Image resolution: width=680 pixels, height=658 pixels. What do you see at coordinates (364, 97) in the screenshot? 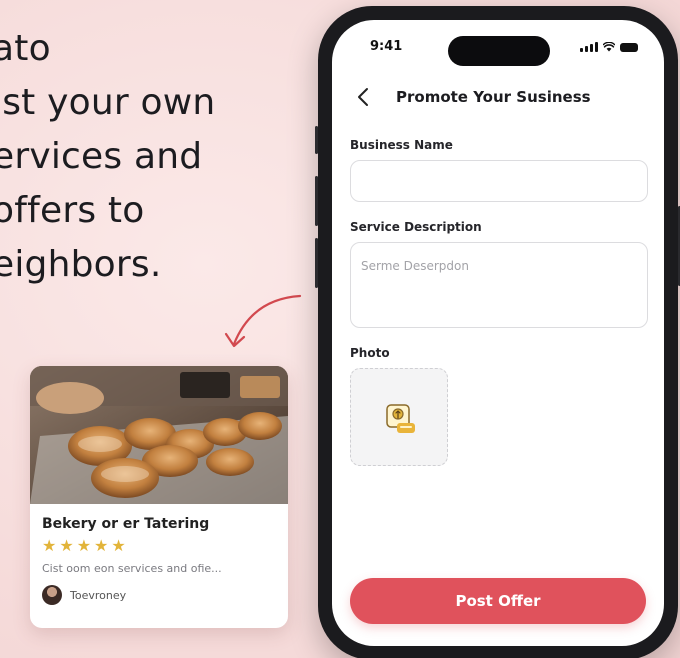
I see `chevron-left-icon` at bounding box center [364, 97].